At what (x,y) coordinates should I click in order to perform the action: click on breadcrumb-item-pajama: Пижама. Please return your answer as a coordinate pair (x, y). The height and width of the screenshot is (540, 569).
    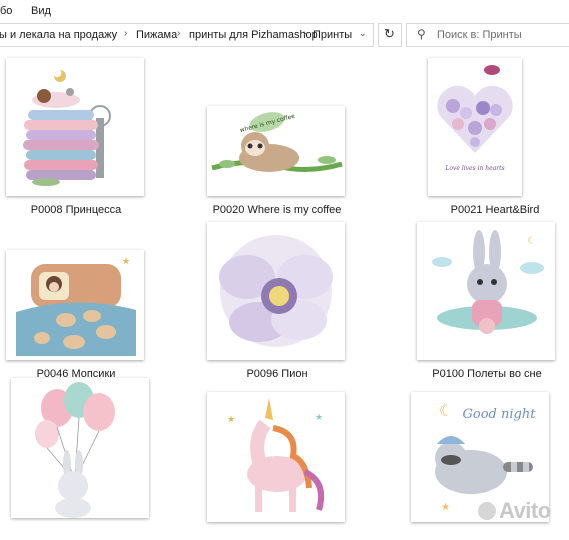
    Looking at the image, I should click on (156, 35).